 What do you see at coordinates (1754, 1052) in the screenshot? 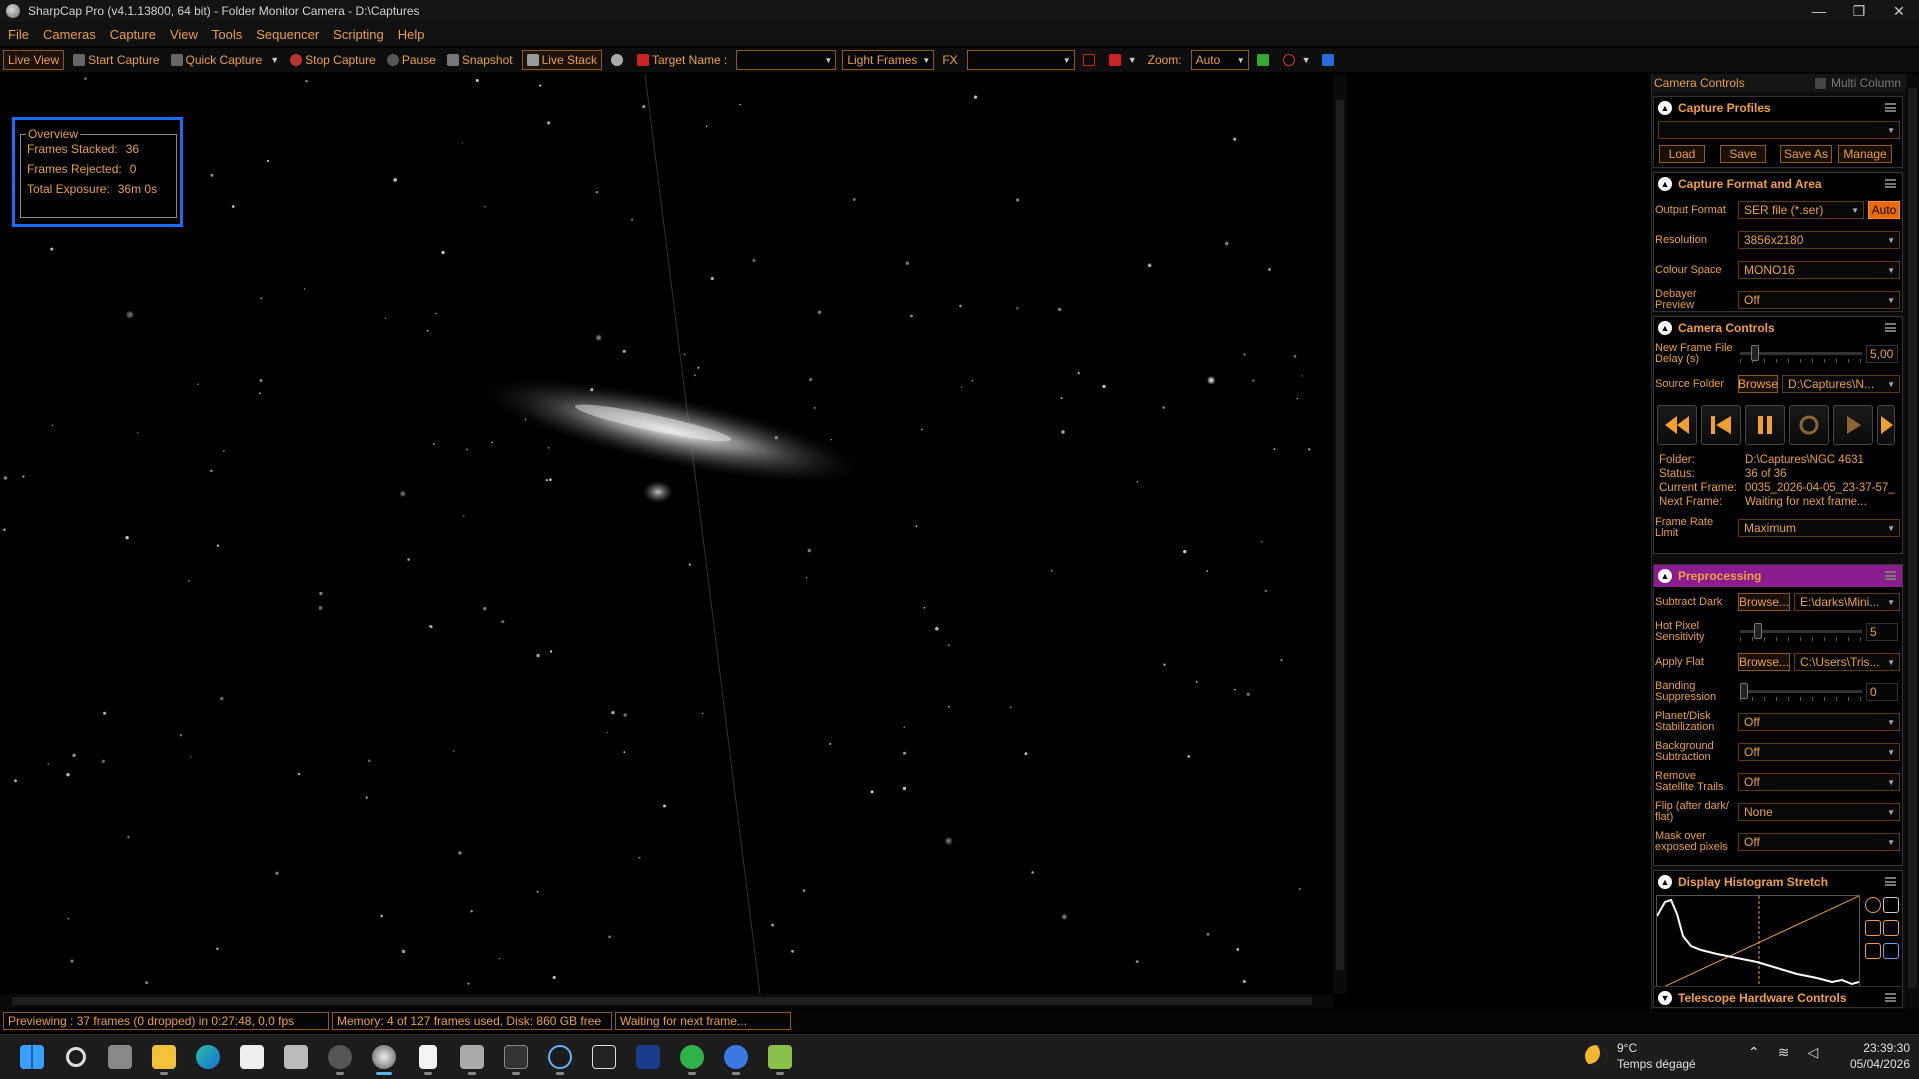
I see `chevron-up-icon: ⌃` at bounding box center [1754, 1052].